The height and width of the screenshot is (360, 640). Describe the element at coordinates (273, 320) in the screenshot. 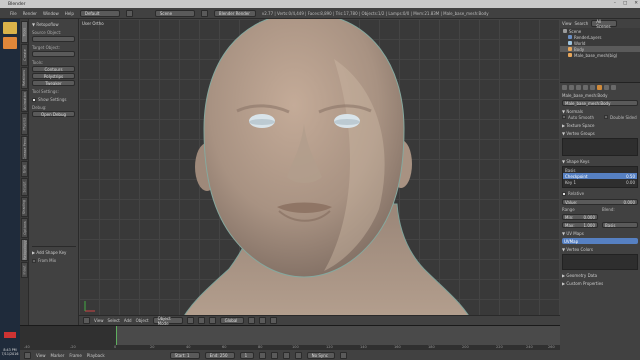

I see `render-preview-button` at that location.